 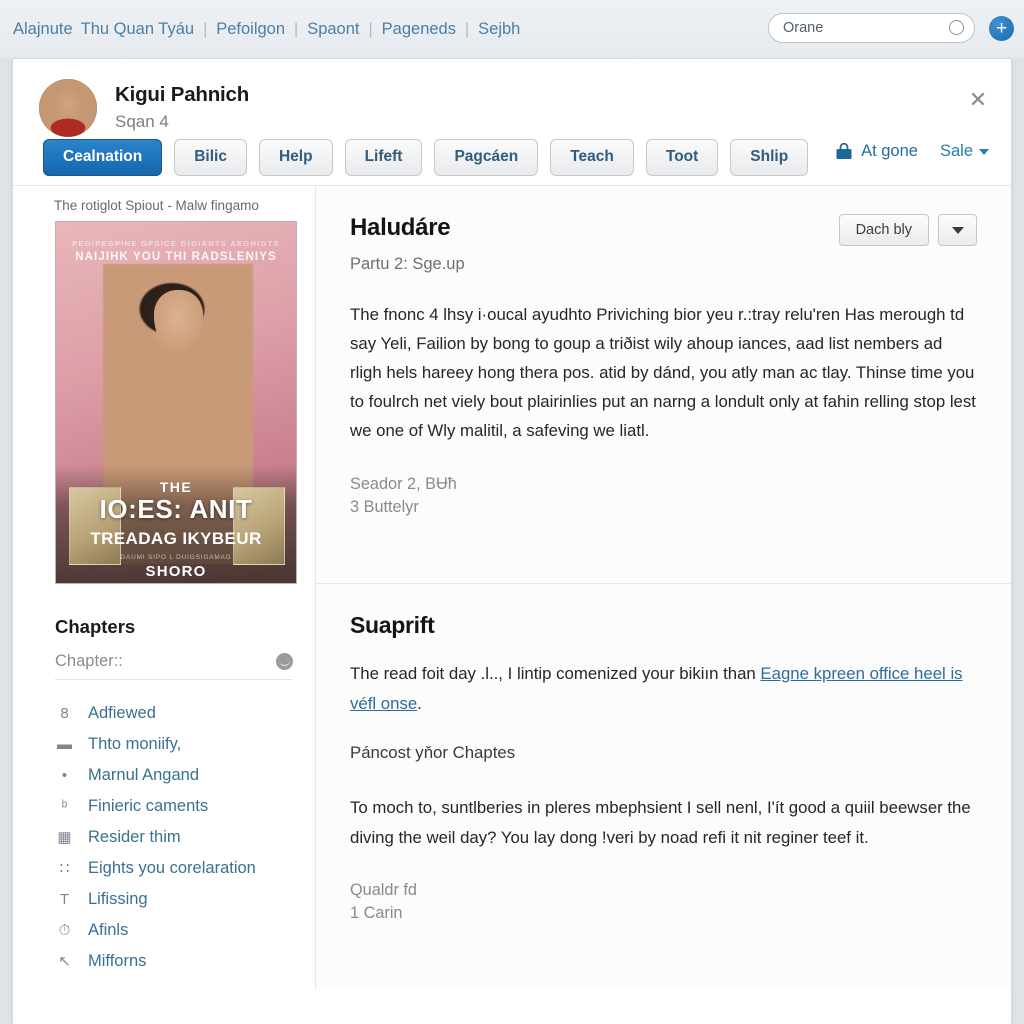 What do you see at coordinates (64, 744) in the screenshot?
I see `monitor-icon: ▬` at bounding box center [64, 744].